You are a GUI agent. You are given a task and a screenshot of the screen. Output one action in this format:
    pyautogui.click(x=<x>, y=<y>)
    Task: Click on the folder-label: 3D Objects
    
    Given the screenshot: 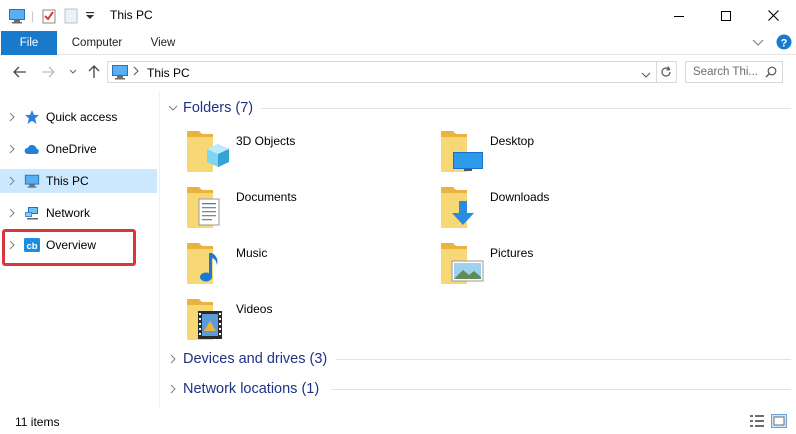 What is the action you would take?
    pyautogui.click(x=266, y=141)
    